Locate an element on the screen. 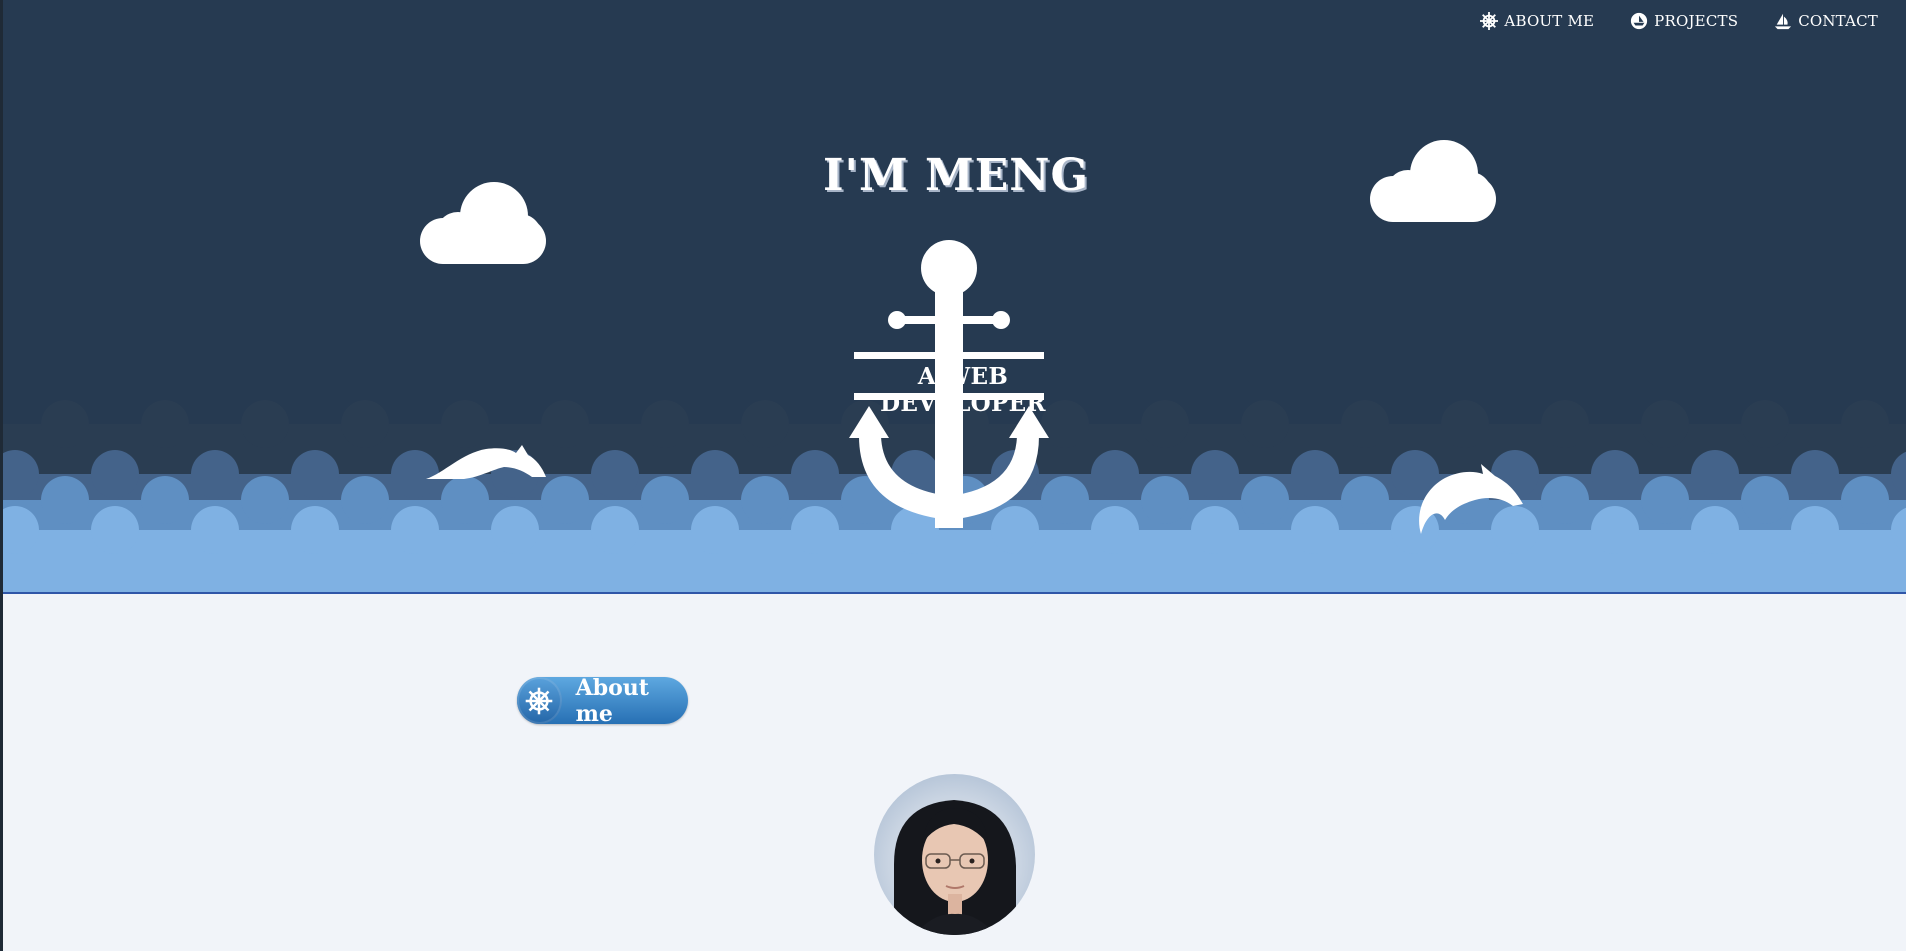  nav-label: Projects is located at coordinates (1696, 21).